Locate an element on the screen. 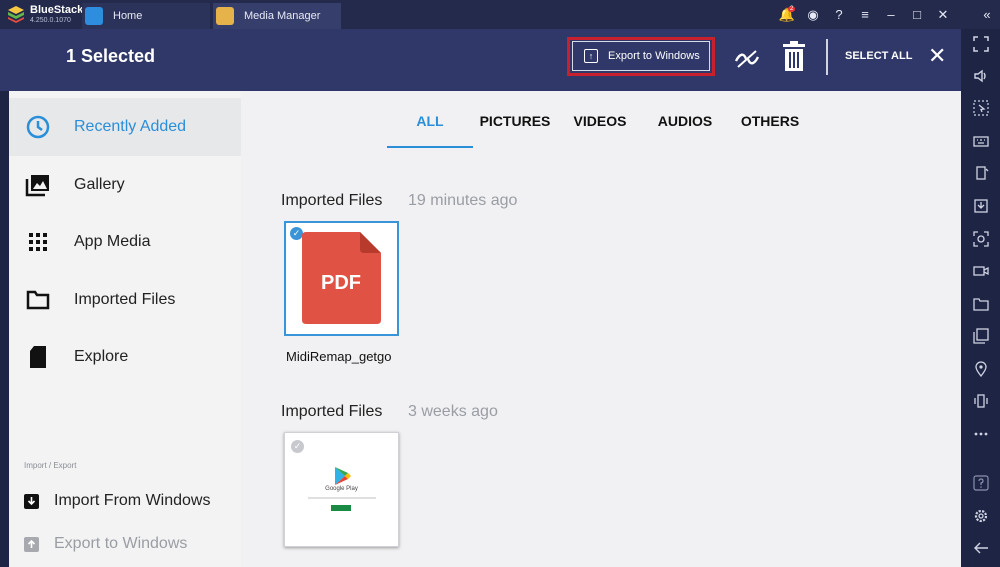 Image resolution: width=1000 pixels, height=567 pixels. google-play-icon is located at coordinates (343, 476).